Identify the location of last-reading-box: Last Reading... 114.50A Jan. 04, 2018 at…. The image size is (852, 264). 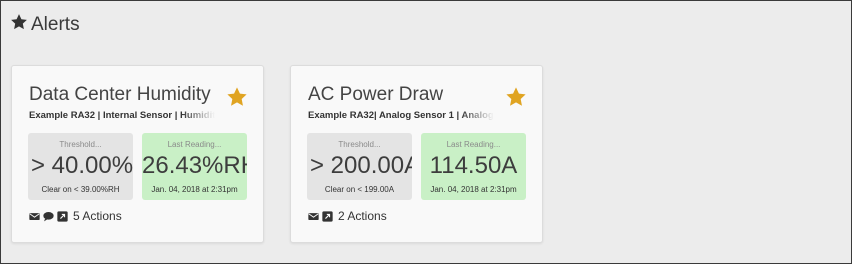
(473, 166).